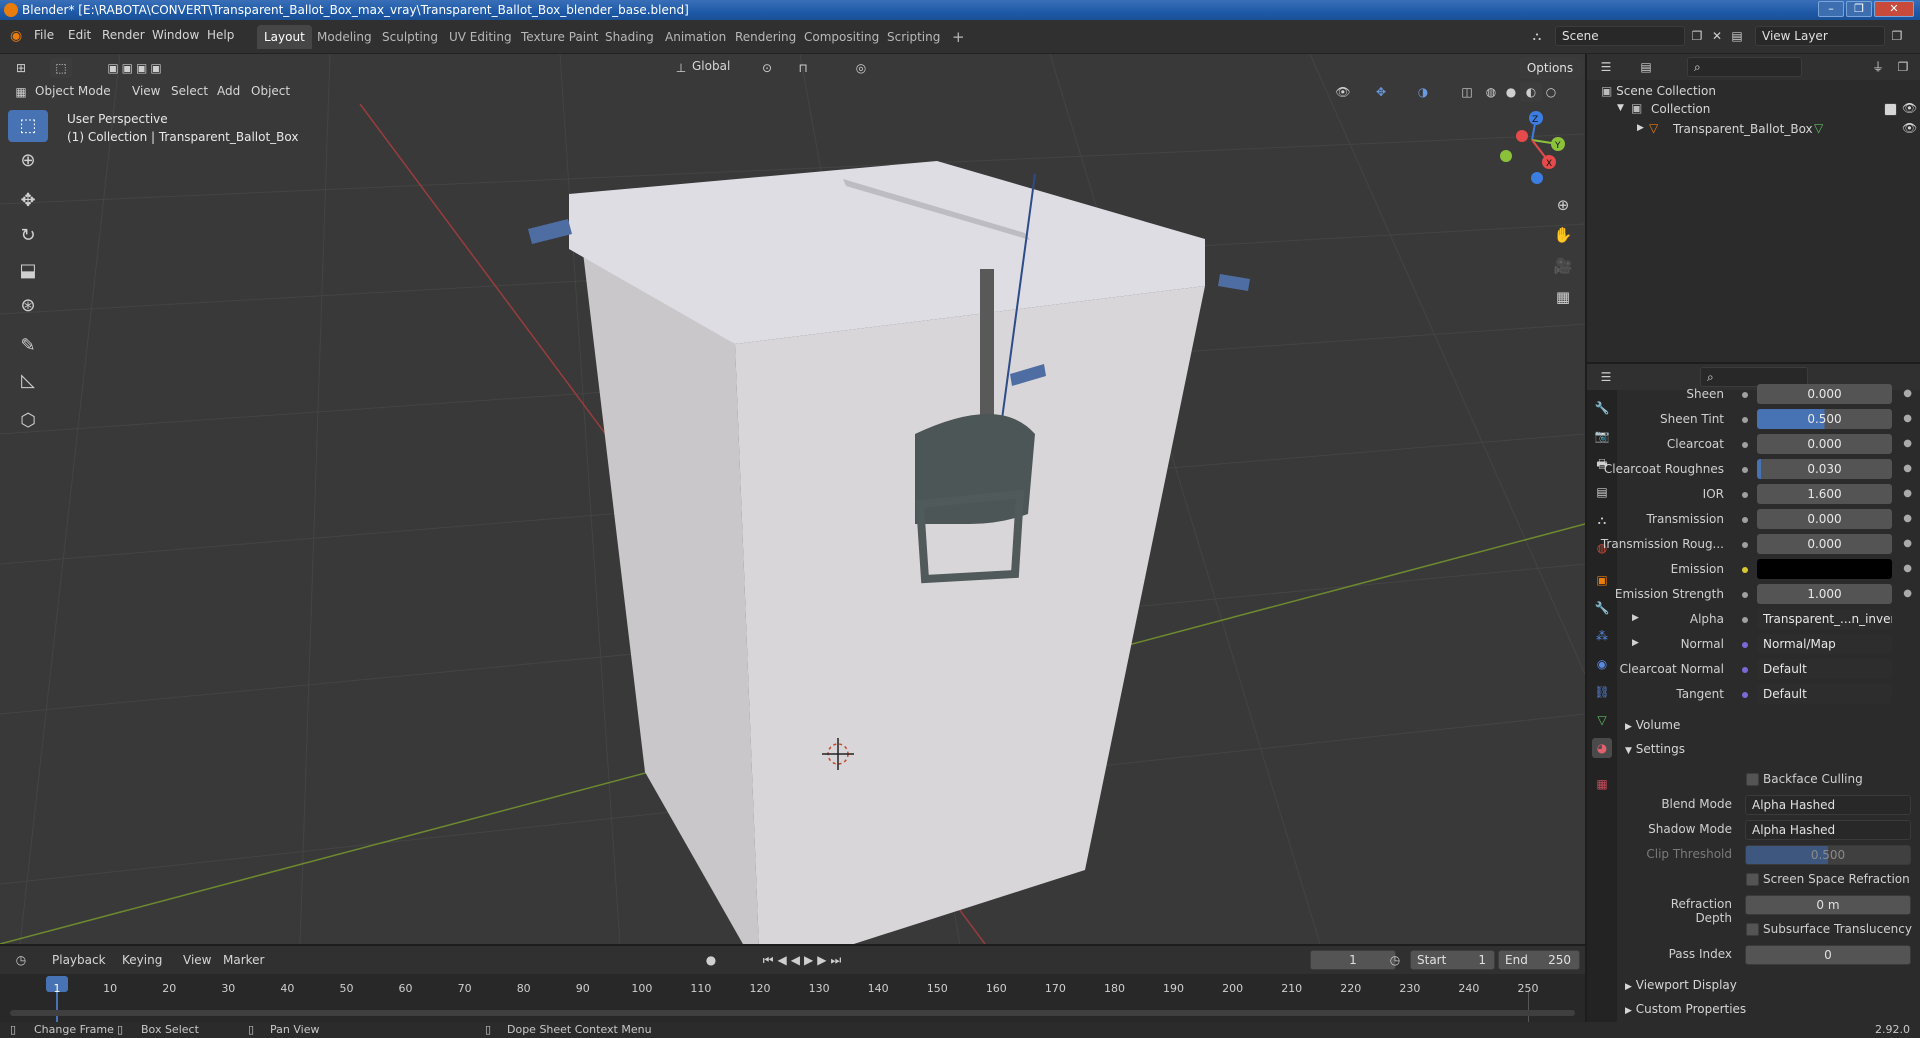 The height and width of the screenshot is (1038, 1920). What do you see at coordinates (1602, 720) in the screenshot?
I see `data-tab-icon: ▽` at bounding box center [1602, 720].